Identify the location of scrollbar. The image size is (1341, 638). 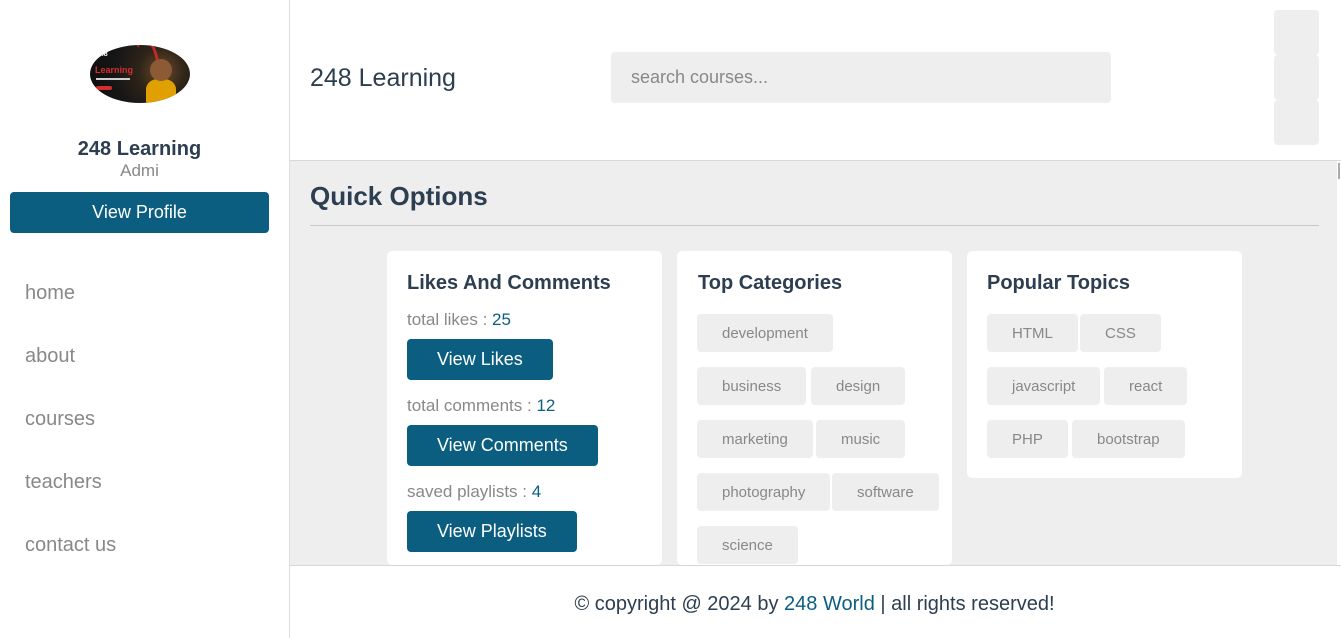
(1339, 363).